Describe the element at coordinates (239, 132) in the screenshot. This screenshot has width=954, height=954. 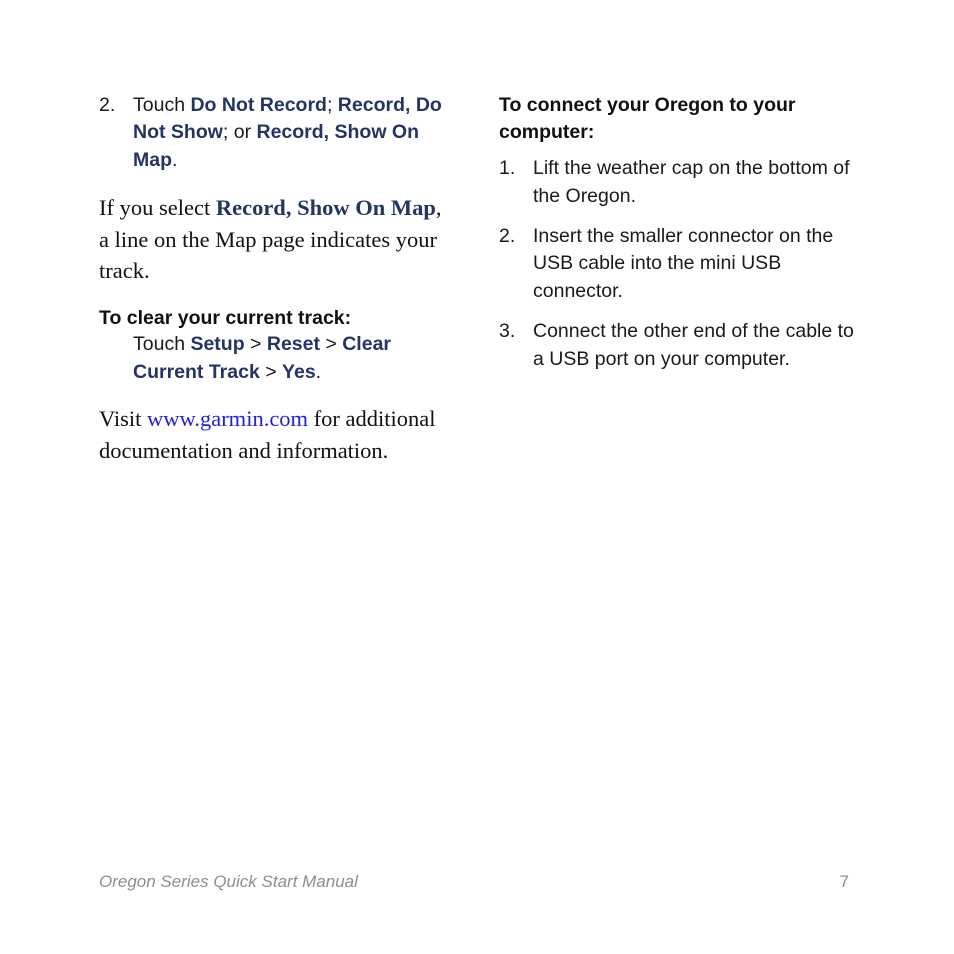
I see `step2-separator-2: ; or` at that location.